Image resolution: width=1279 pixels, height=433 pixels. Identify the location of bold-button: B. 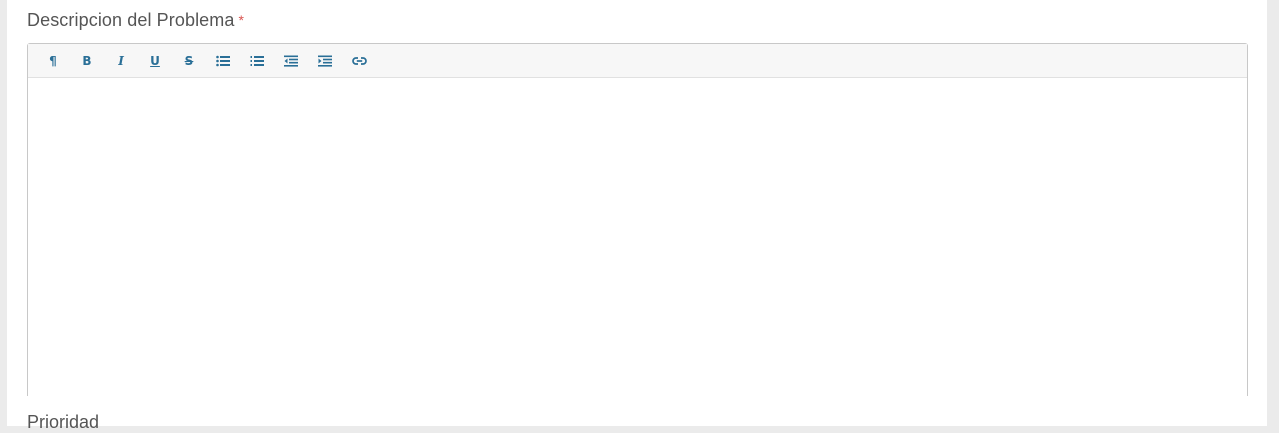
(87, 60).